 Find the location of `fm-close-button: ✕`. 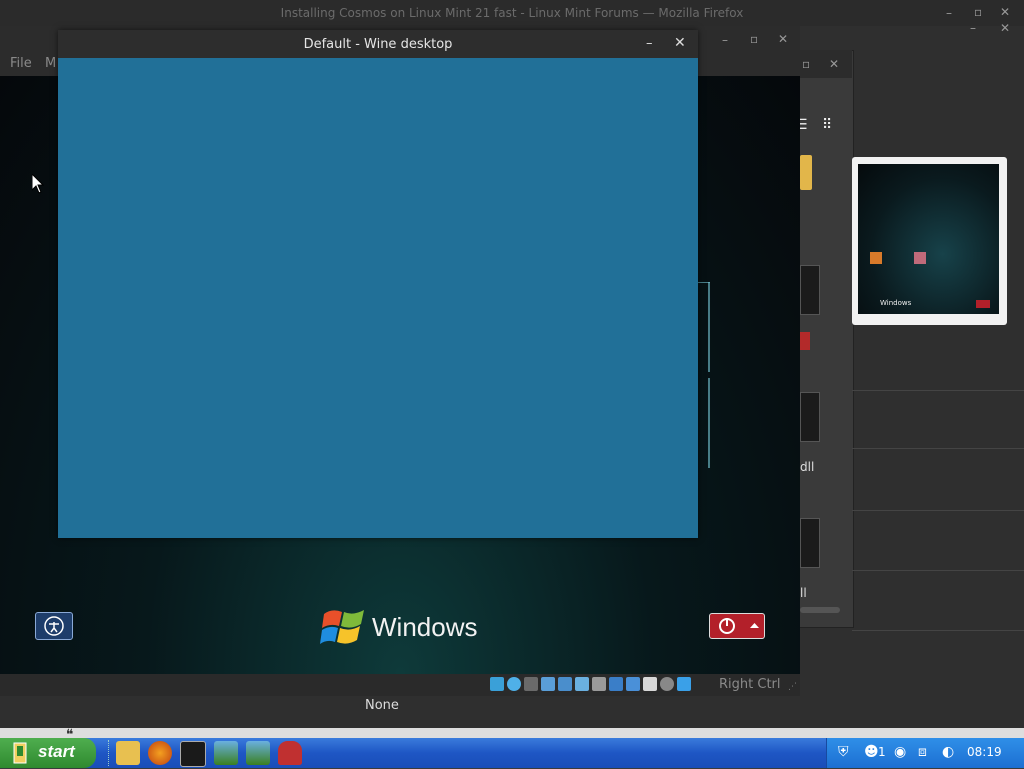

fm-close-button: ✕ is located at coordinates (1005, 28).